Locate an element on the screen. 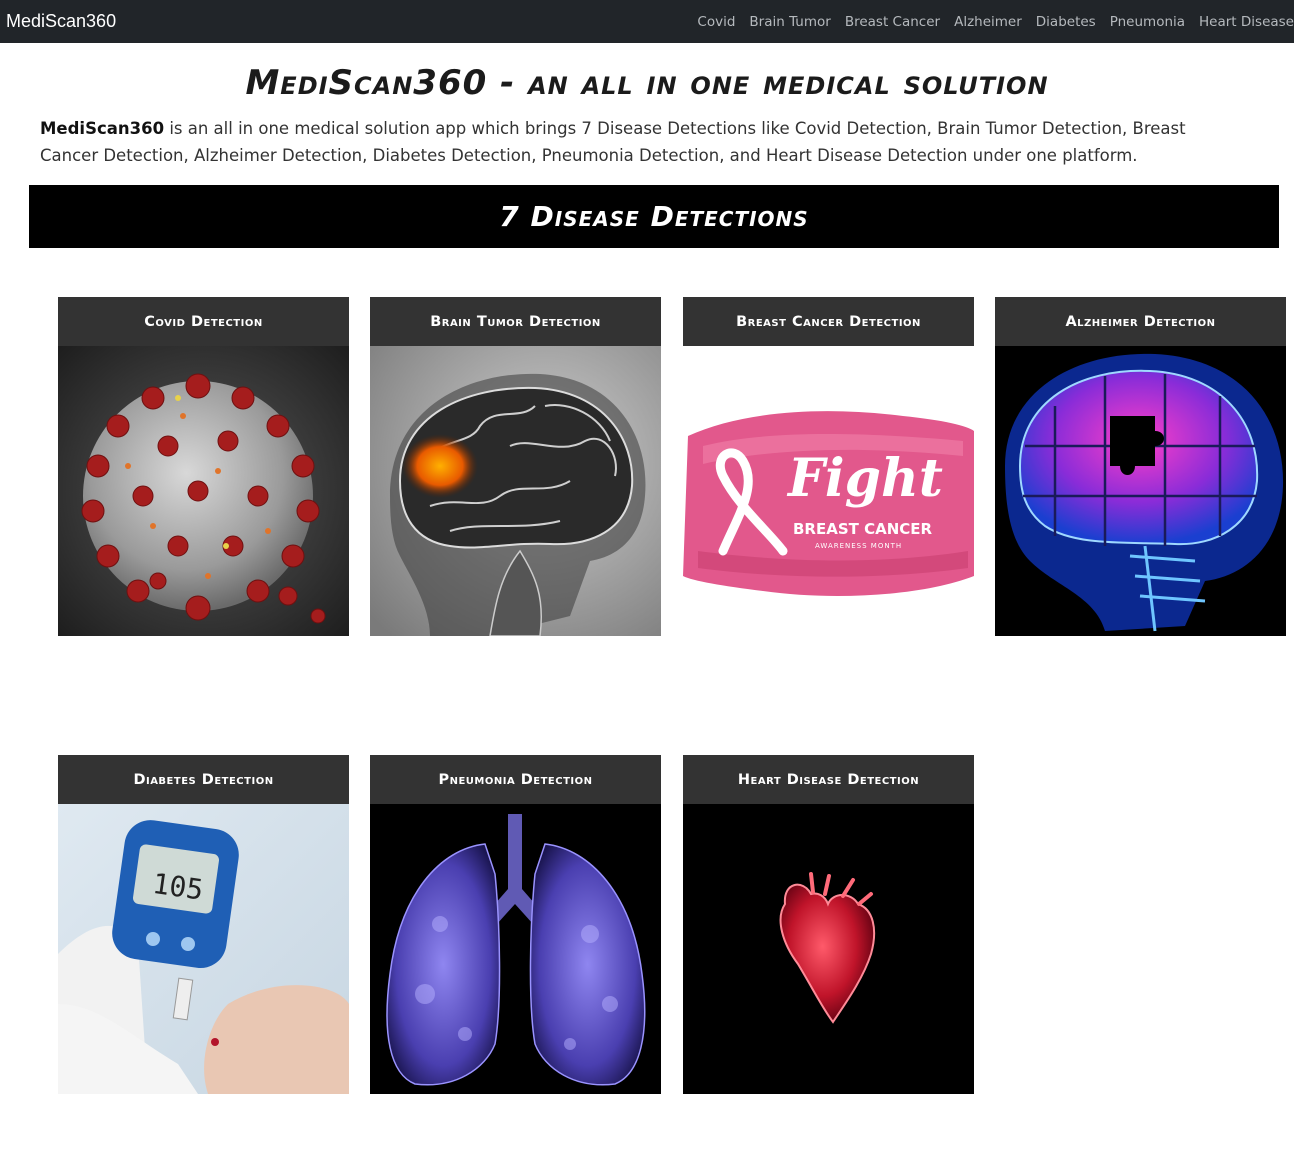 The height and width of the screenshot is (1164, 1294). glucose-reading-text: 105 is located at coordinates (178, 887).